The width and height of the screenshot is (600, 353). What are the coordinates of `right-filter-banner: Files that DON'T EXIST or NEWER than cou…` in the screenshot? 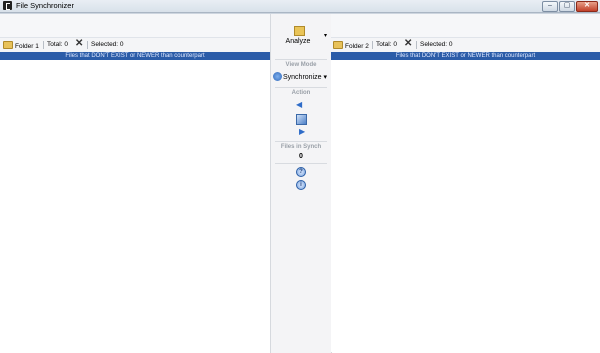 It's located at (465, 56).